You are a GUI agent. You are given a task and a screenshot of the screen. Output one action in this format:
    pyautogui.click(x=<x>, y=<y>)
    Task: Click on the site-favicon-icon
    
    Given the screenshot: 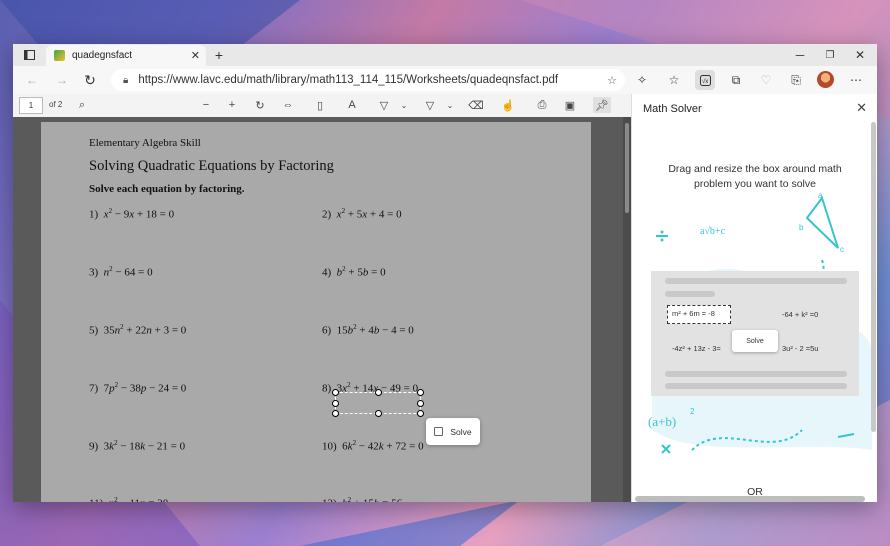 What is the action you would take?
    pyautogui.click(x=59, y=55)
    